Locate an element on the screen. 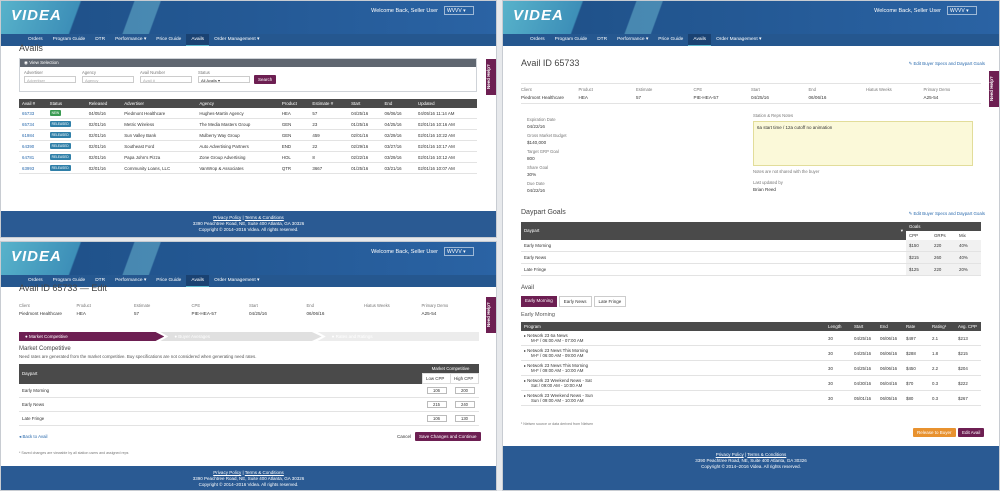  col-header: Estimate # is located at coordinates (329, 103).